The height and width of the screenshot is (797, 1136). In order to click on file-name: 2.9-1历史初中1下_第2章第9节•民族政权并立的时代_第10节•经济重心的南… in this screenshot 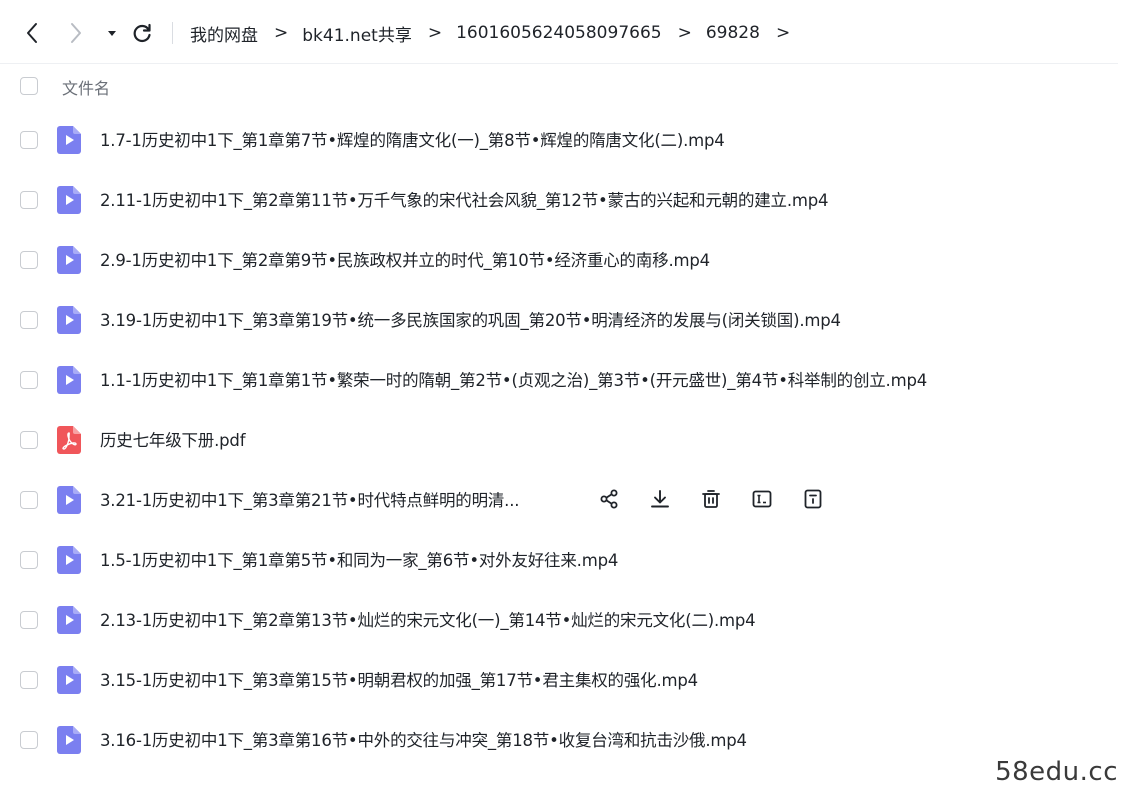, I will do `click(405, 259)`.